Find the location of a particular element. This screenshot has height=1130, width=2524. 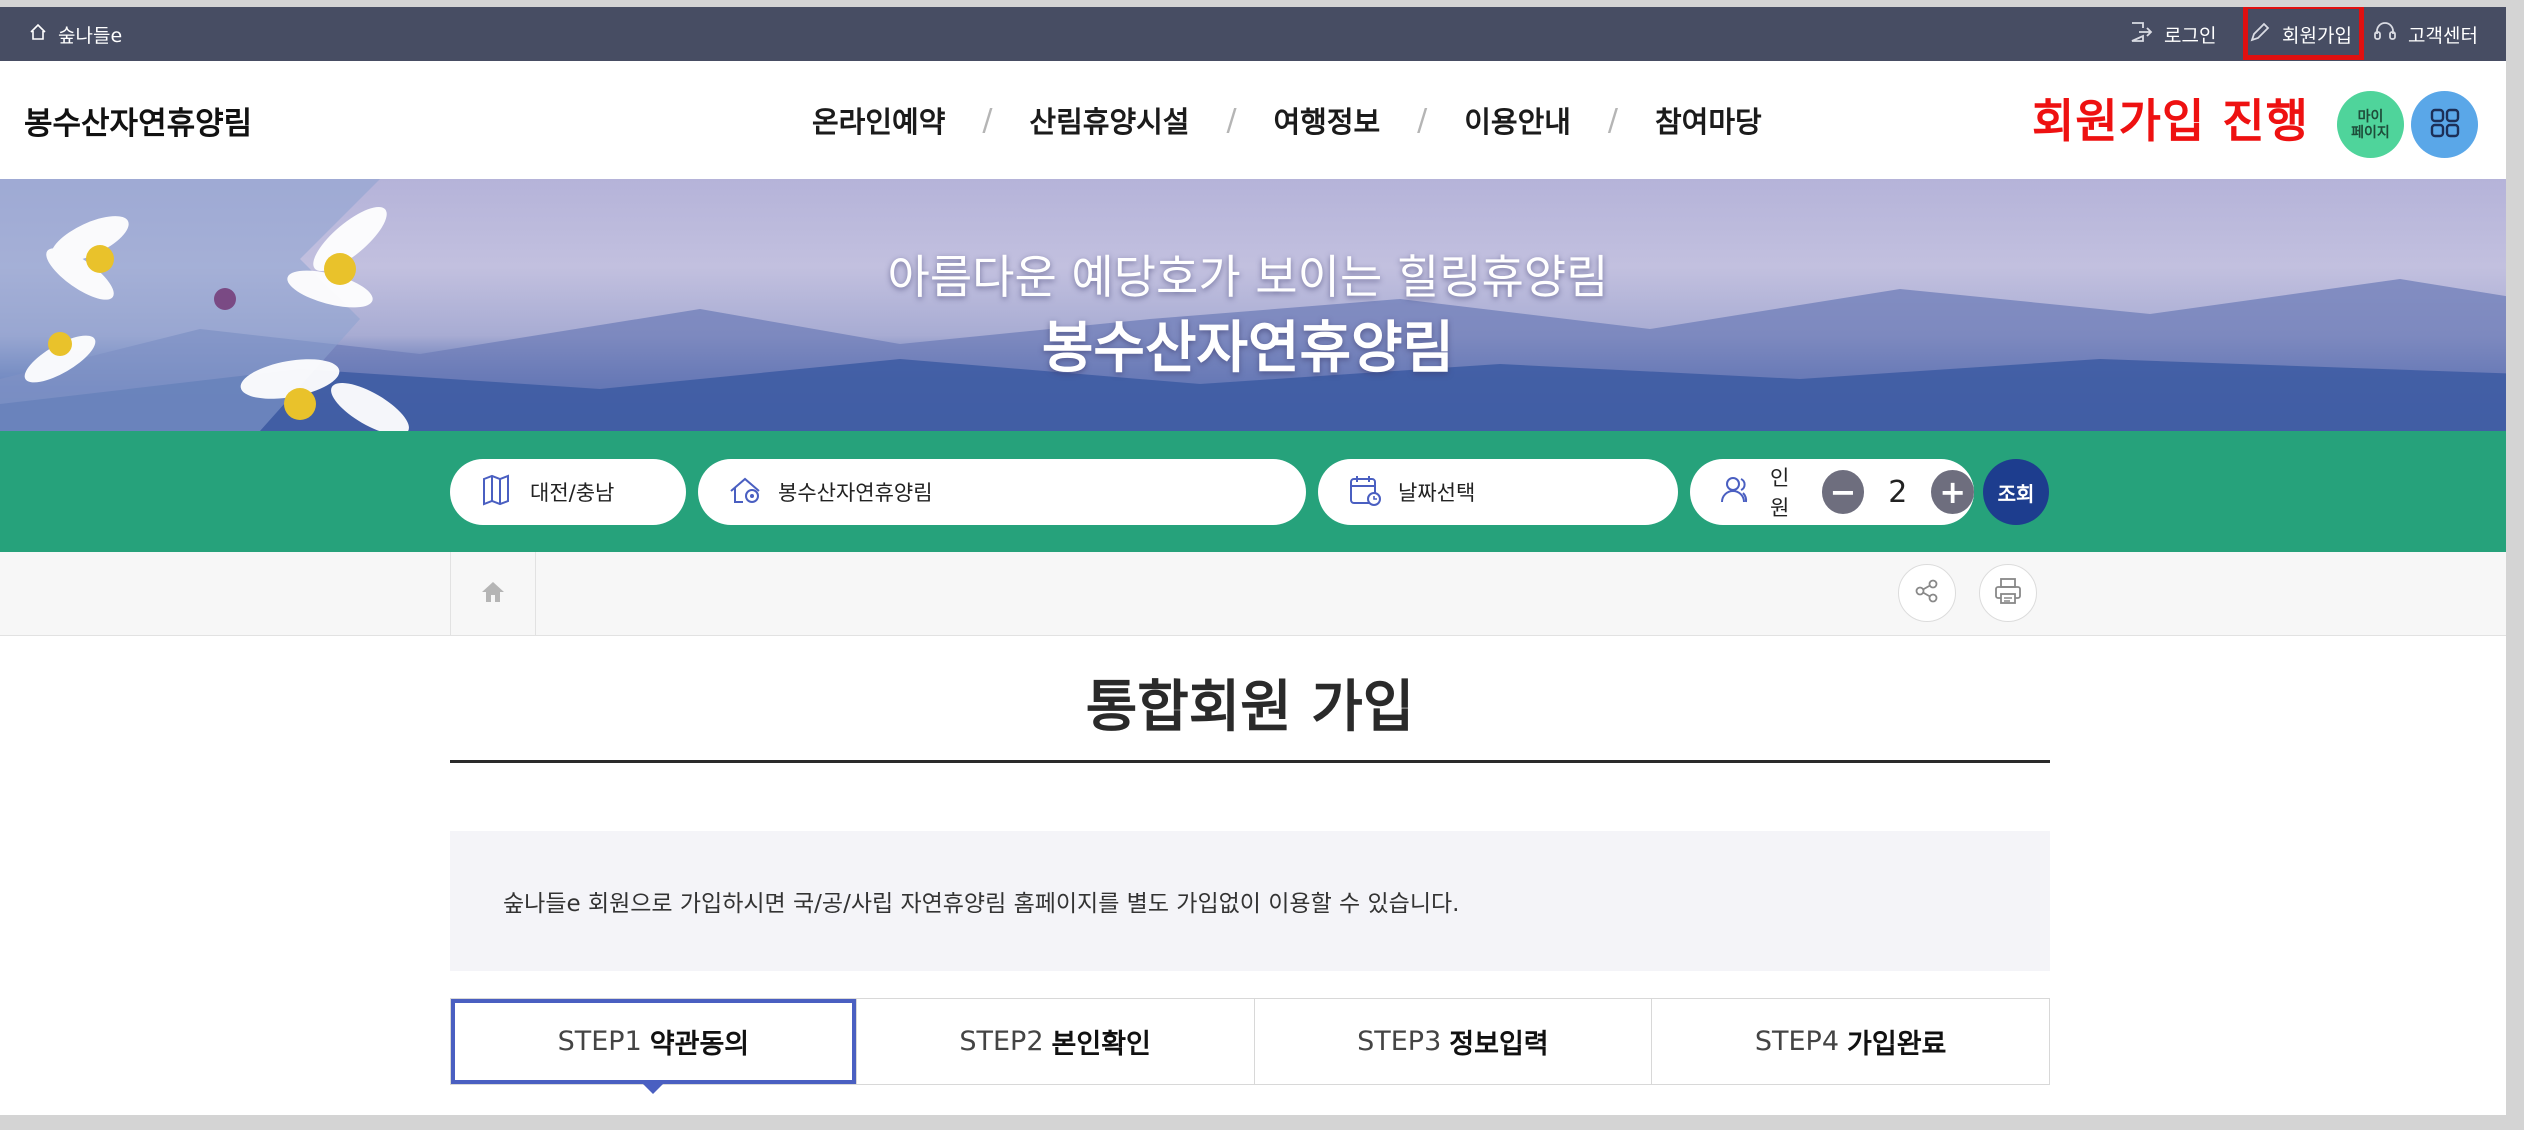

step-info-entry: STEP3 정보입력 is located at coordinates (1452, 1041).